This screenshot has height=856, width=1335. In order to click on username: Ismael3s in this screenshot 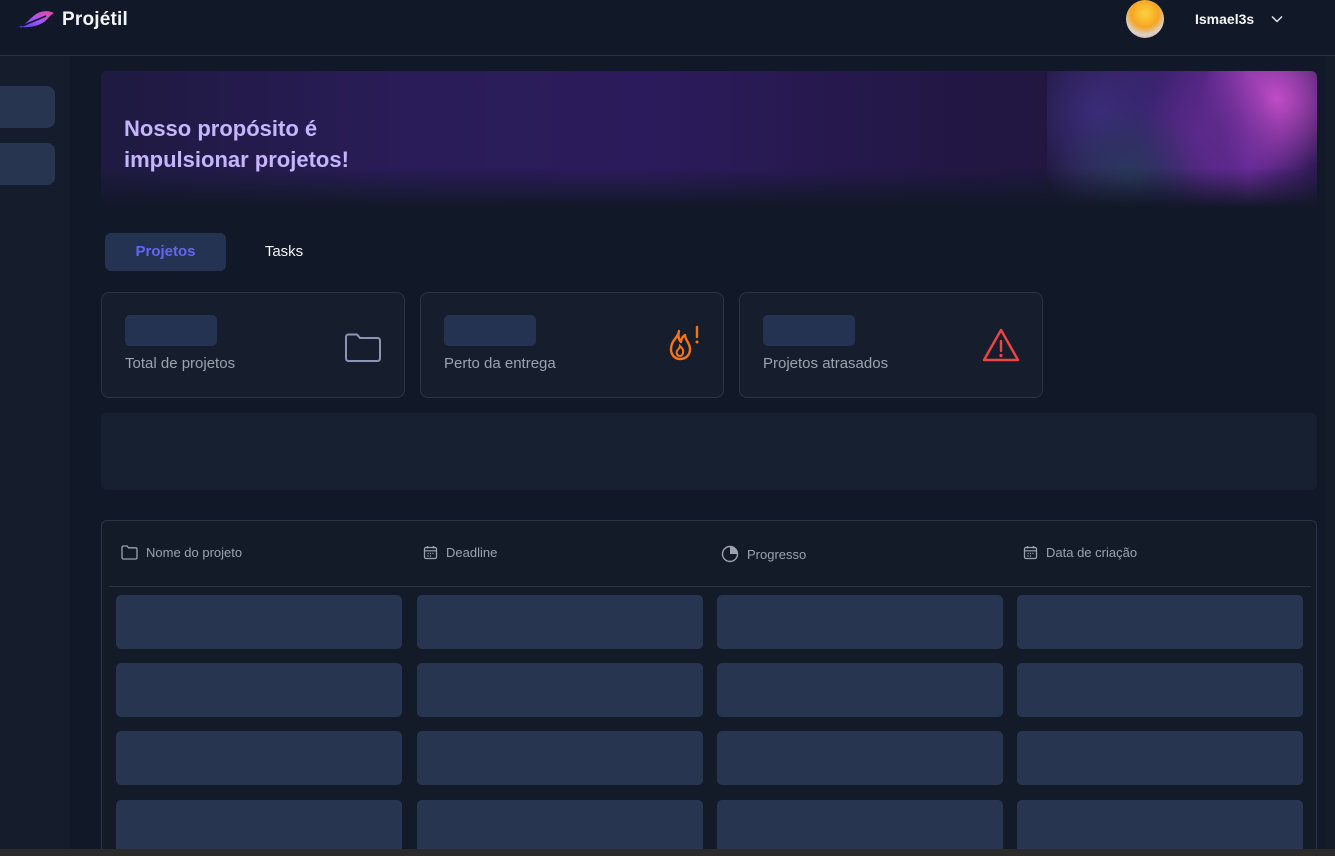, I will do `click(1225, 18)`.